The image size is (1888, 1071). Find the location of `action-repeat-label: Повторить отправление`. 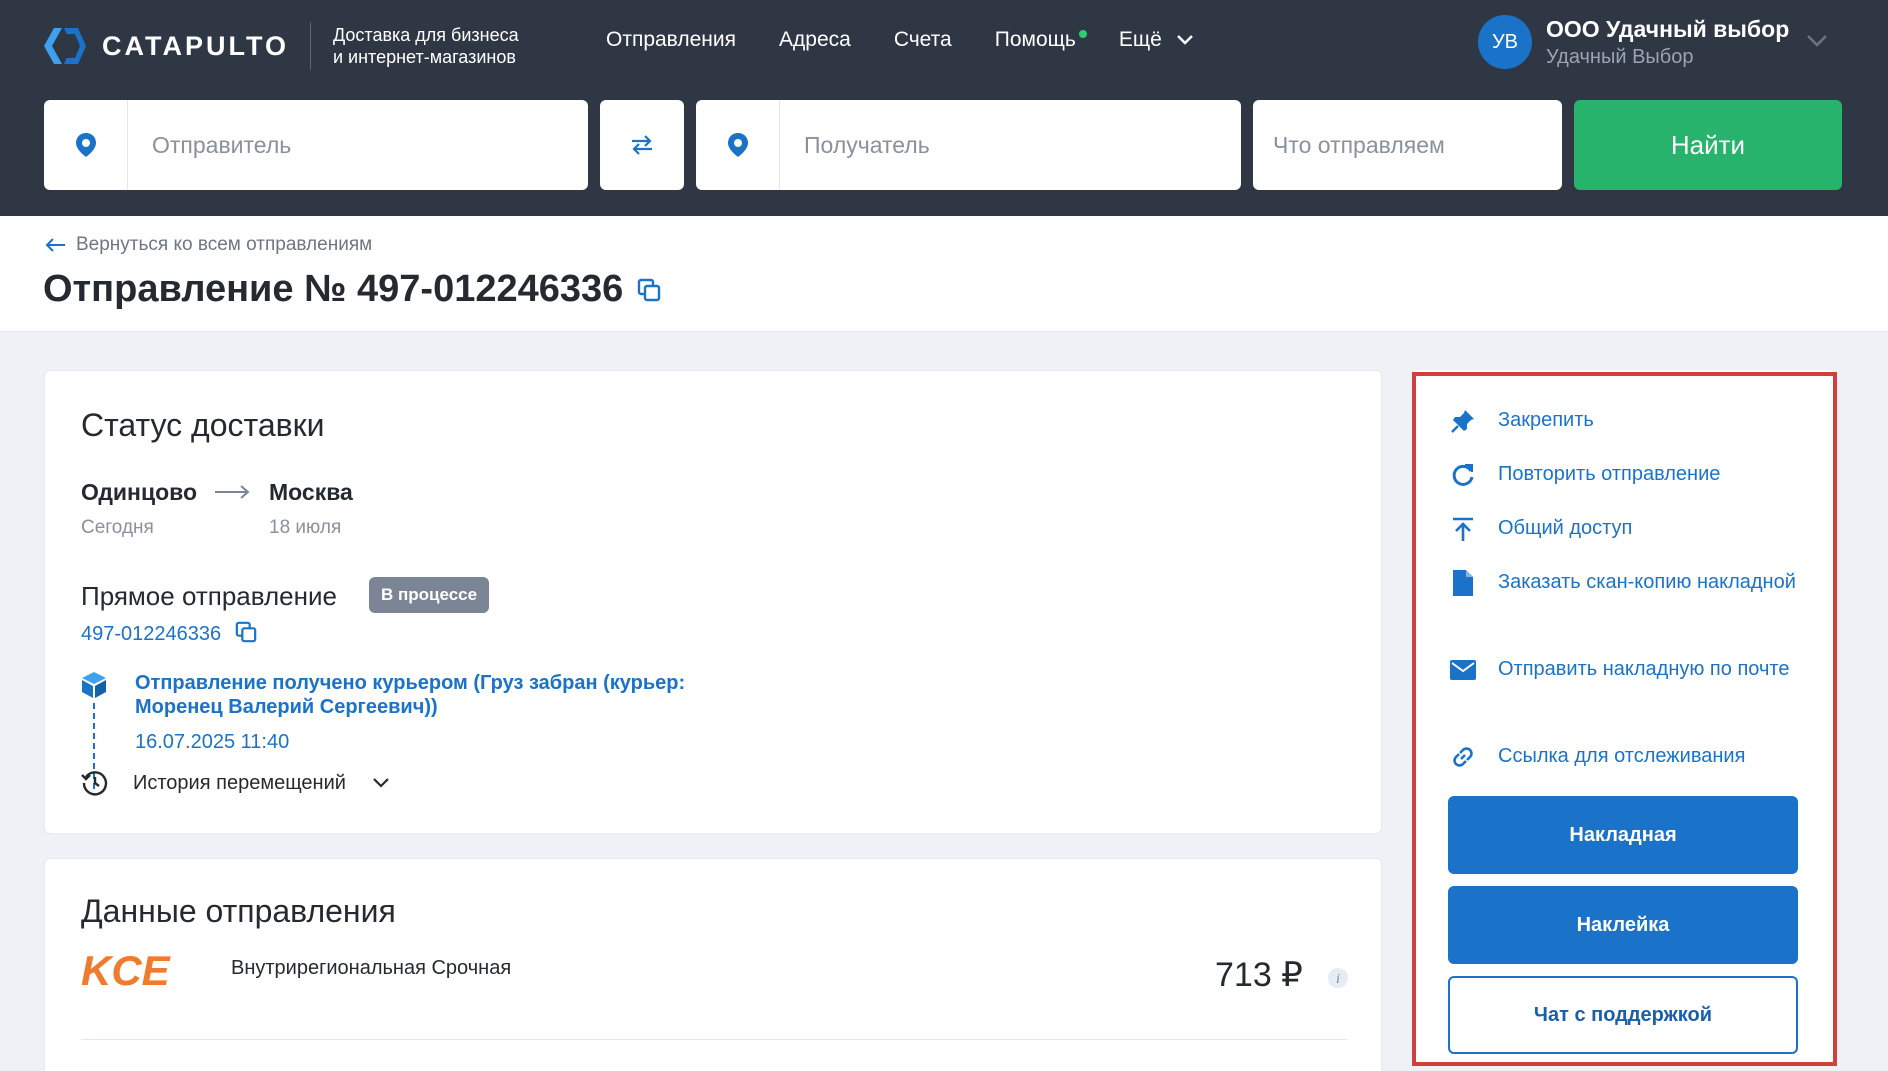

action-repeat-label: Повторить отправление is located at coordinates (1609, 474).